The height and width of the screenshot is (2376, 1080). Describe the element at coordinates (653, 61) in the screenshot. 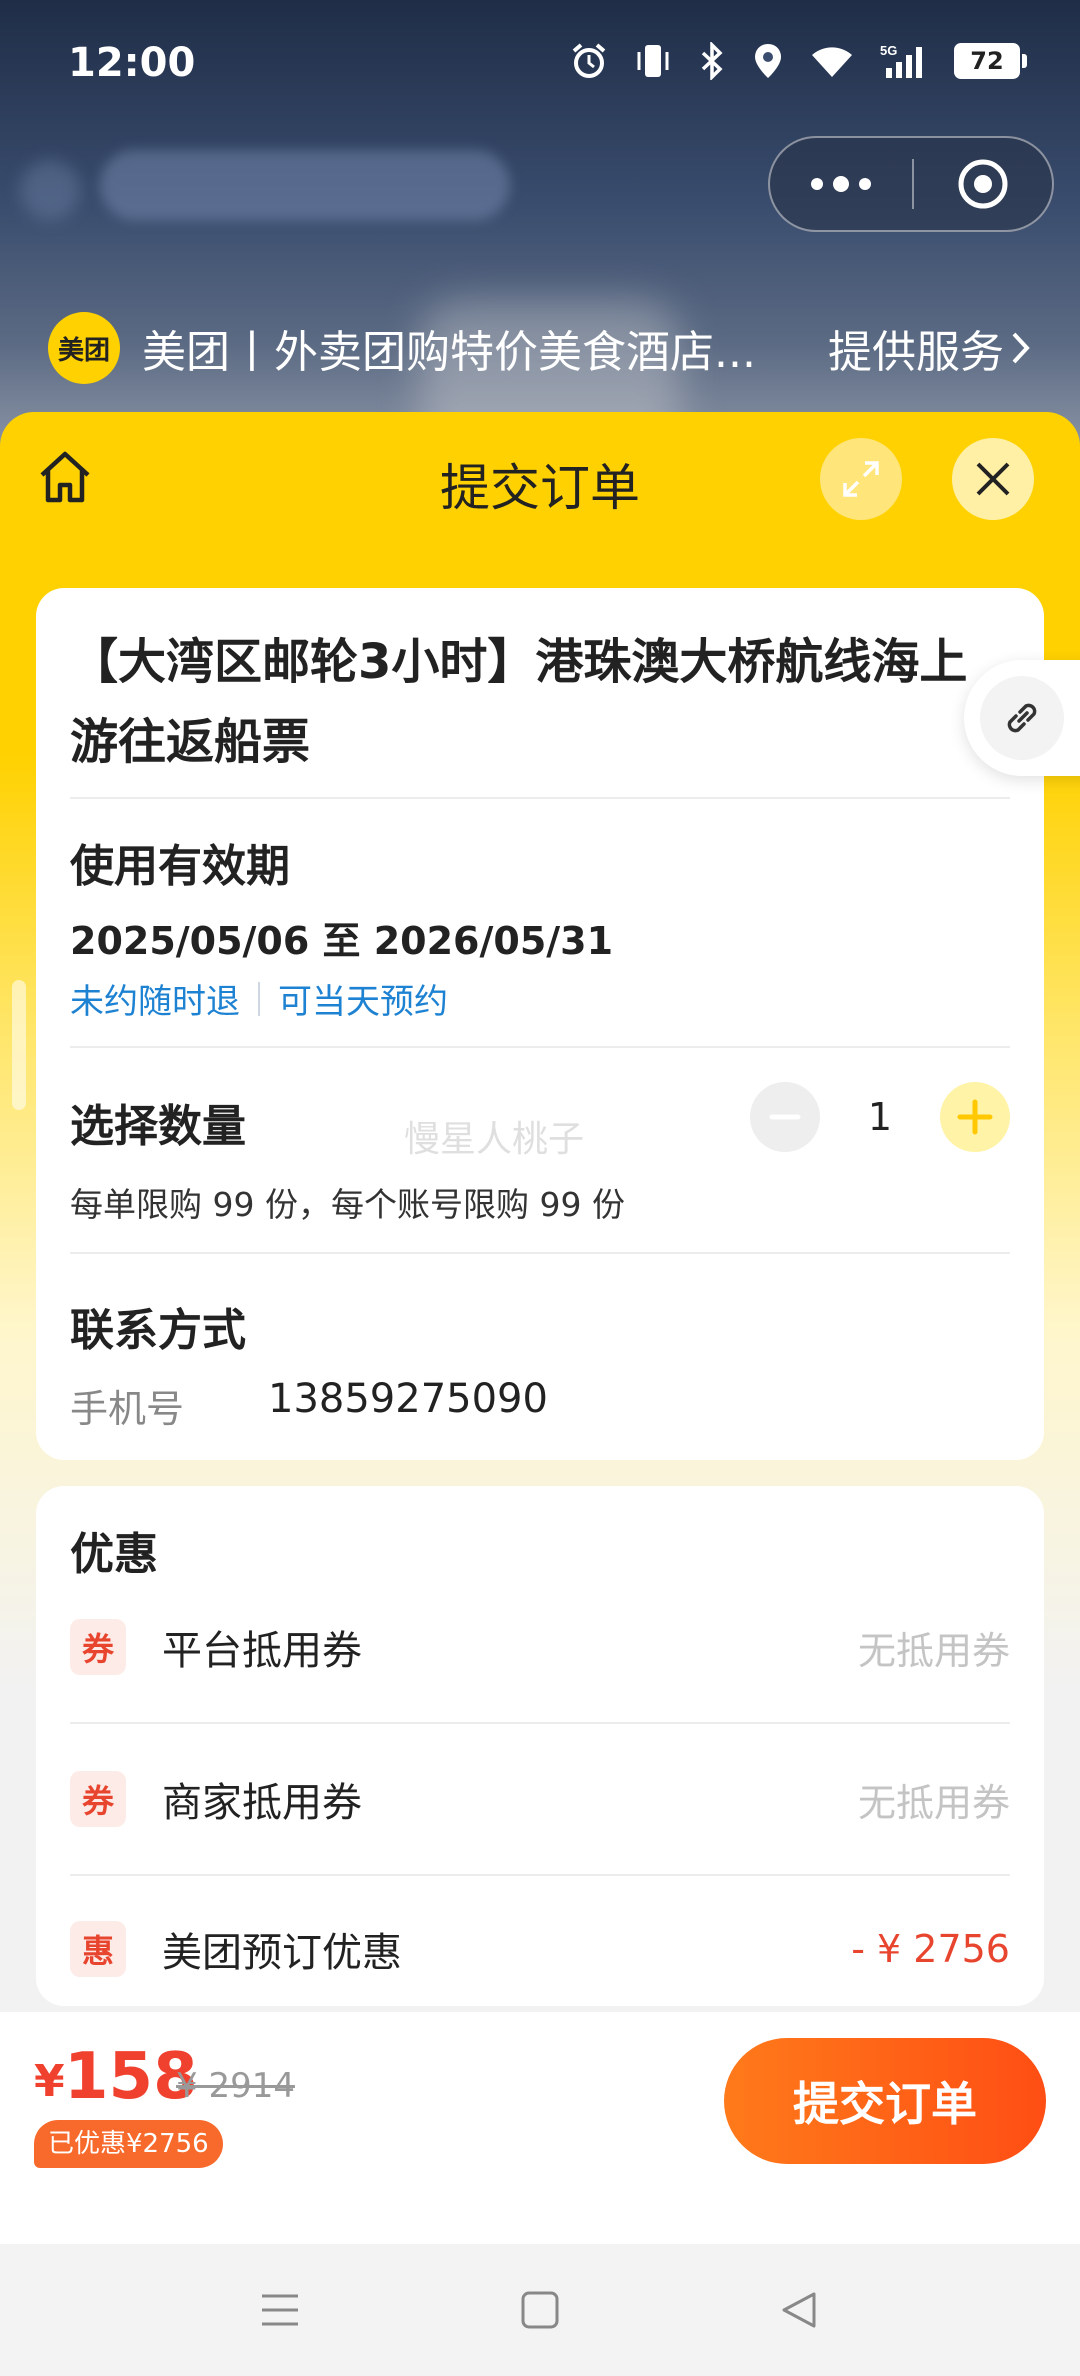

I see `vibrate-icon` at that location.